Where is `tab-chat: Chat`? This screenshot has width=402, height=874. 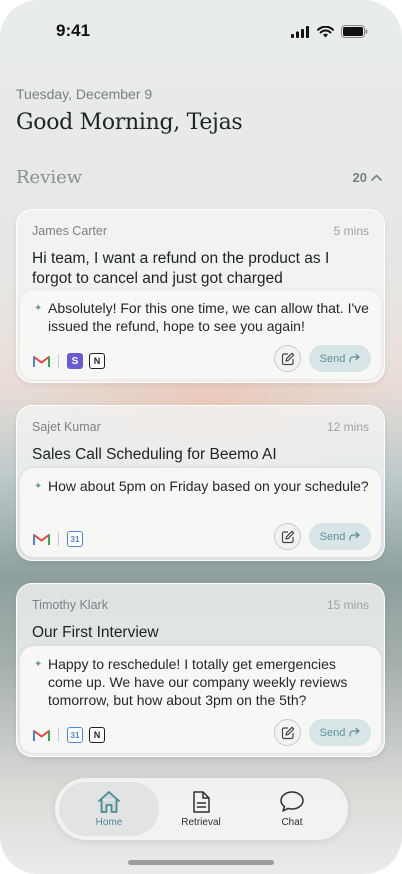
tab-chat: Chat is located at coordinates (292, 809).